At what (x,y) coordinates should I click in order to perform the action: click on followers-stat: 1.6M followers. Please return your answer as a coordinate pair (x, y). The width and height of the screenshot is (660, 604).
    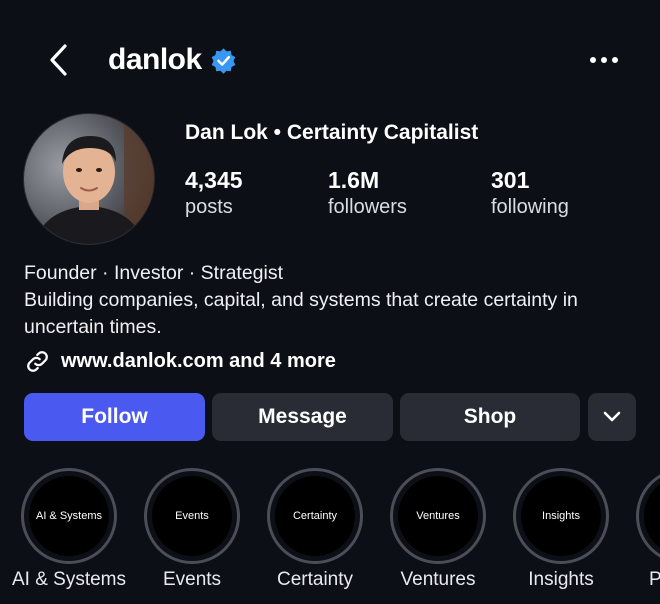
    Looking at the image, I should click on (367, 193).